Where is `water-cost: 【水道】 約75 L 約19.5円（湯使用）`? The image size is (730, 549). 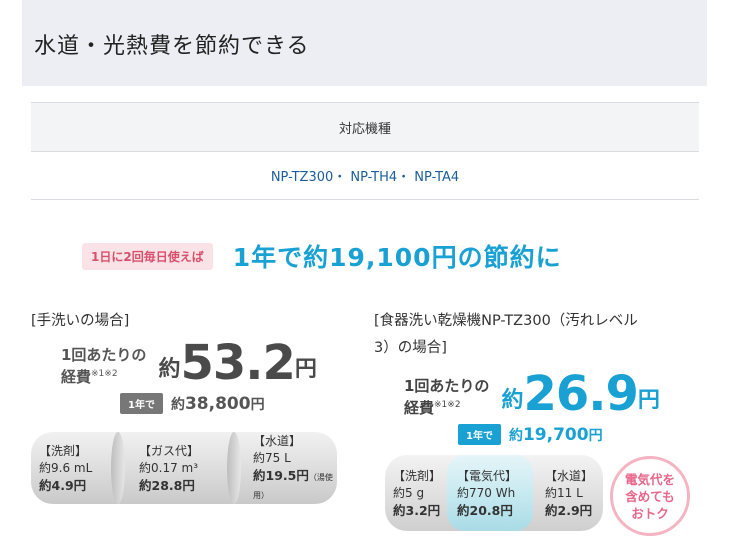
water-cost: 【水道】 約75 L 約19.5円（湯使用） is located at coordinates (293, 466).